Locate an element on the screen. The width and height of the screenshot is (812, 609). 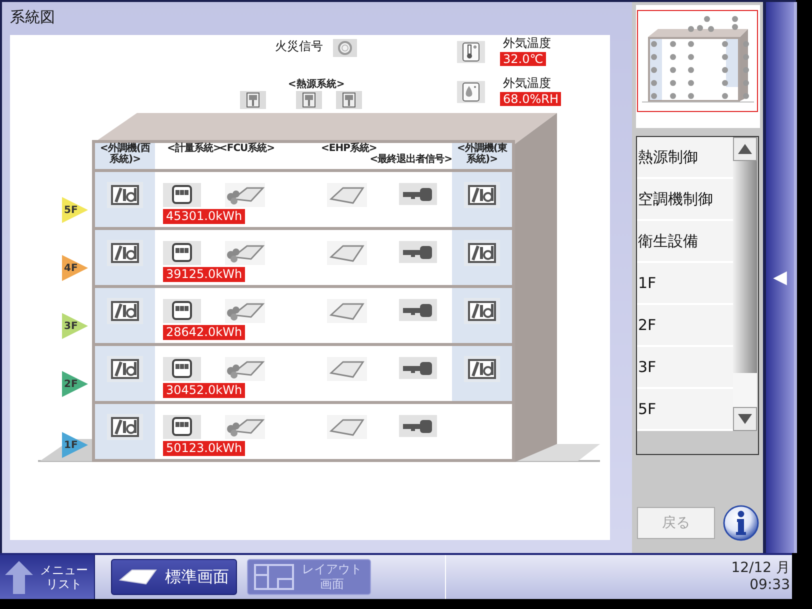
collapse-handle: ◀ is located at coordinates (780, 277).